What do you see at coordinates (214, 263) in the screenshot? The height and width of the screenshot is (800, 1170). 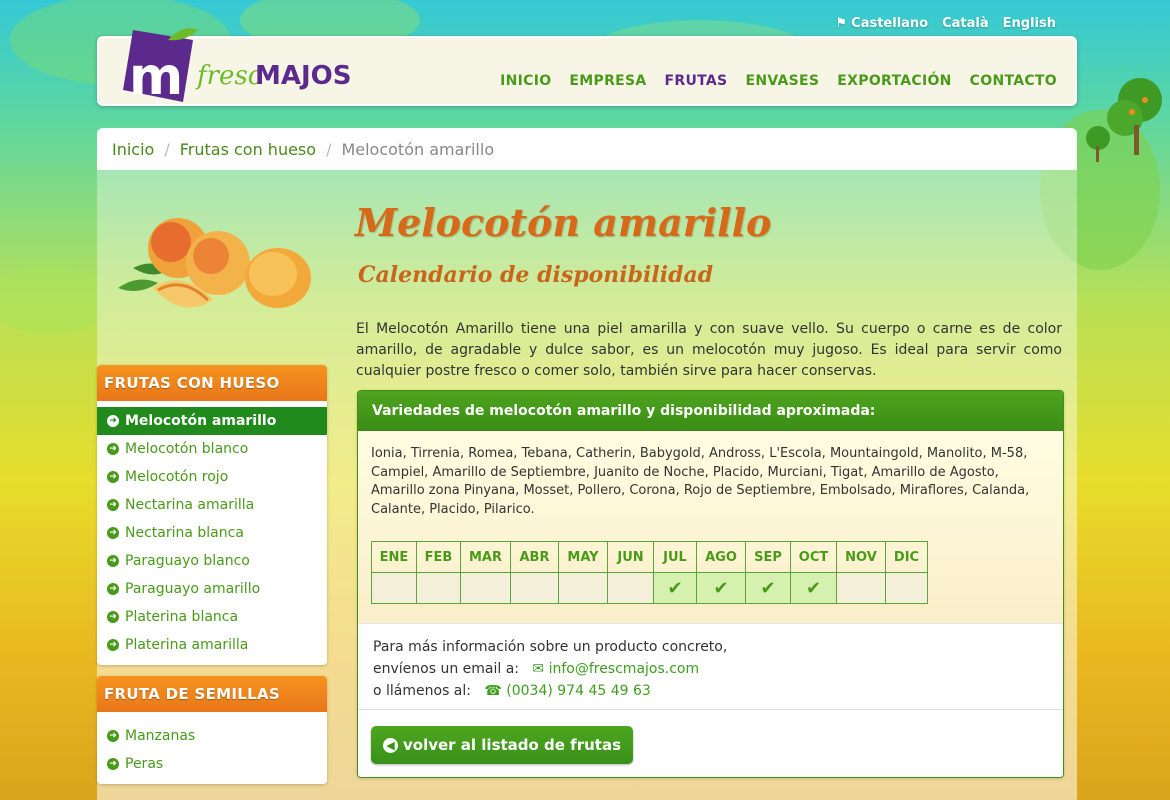 I see `peach-image` at bounding box center [214, 263].